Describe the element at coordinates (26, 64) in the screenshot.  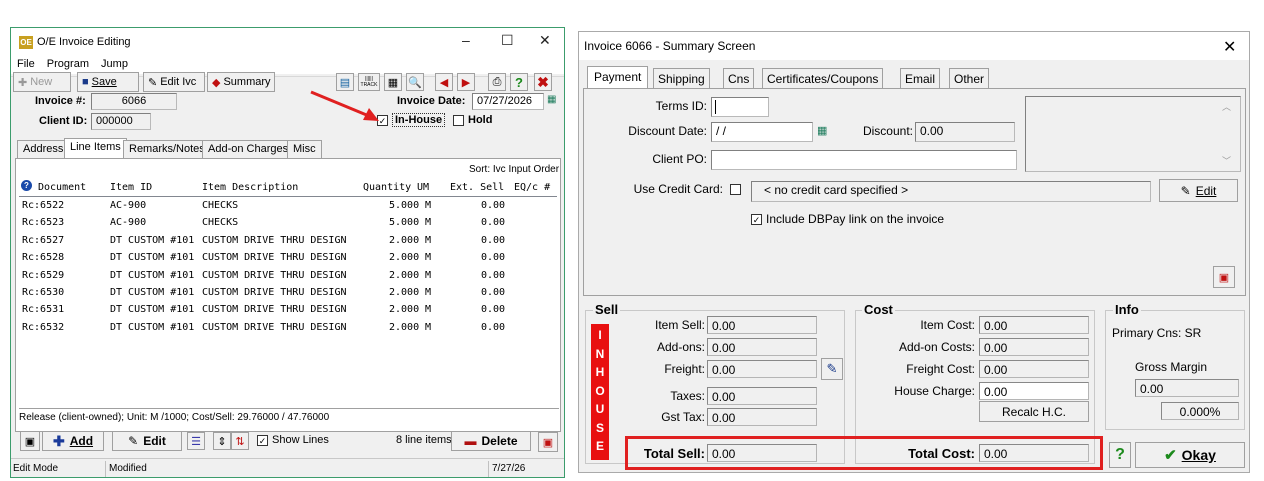
I see `menu-file: File` at that location.